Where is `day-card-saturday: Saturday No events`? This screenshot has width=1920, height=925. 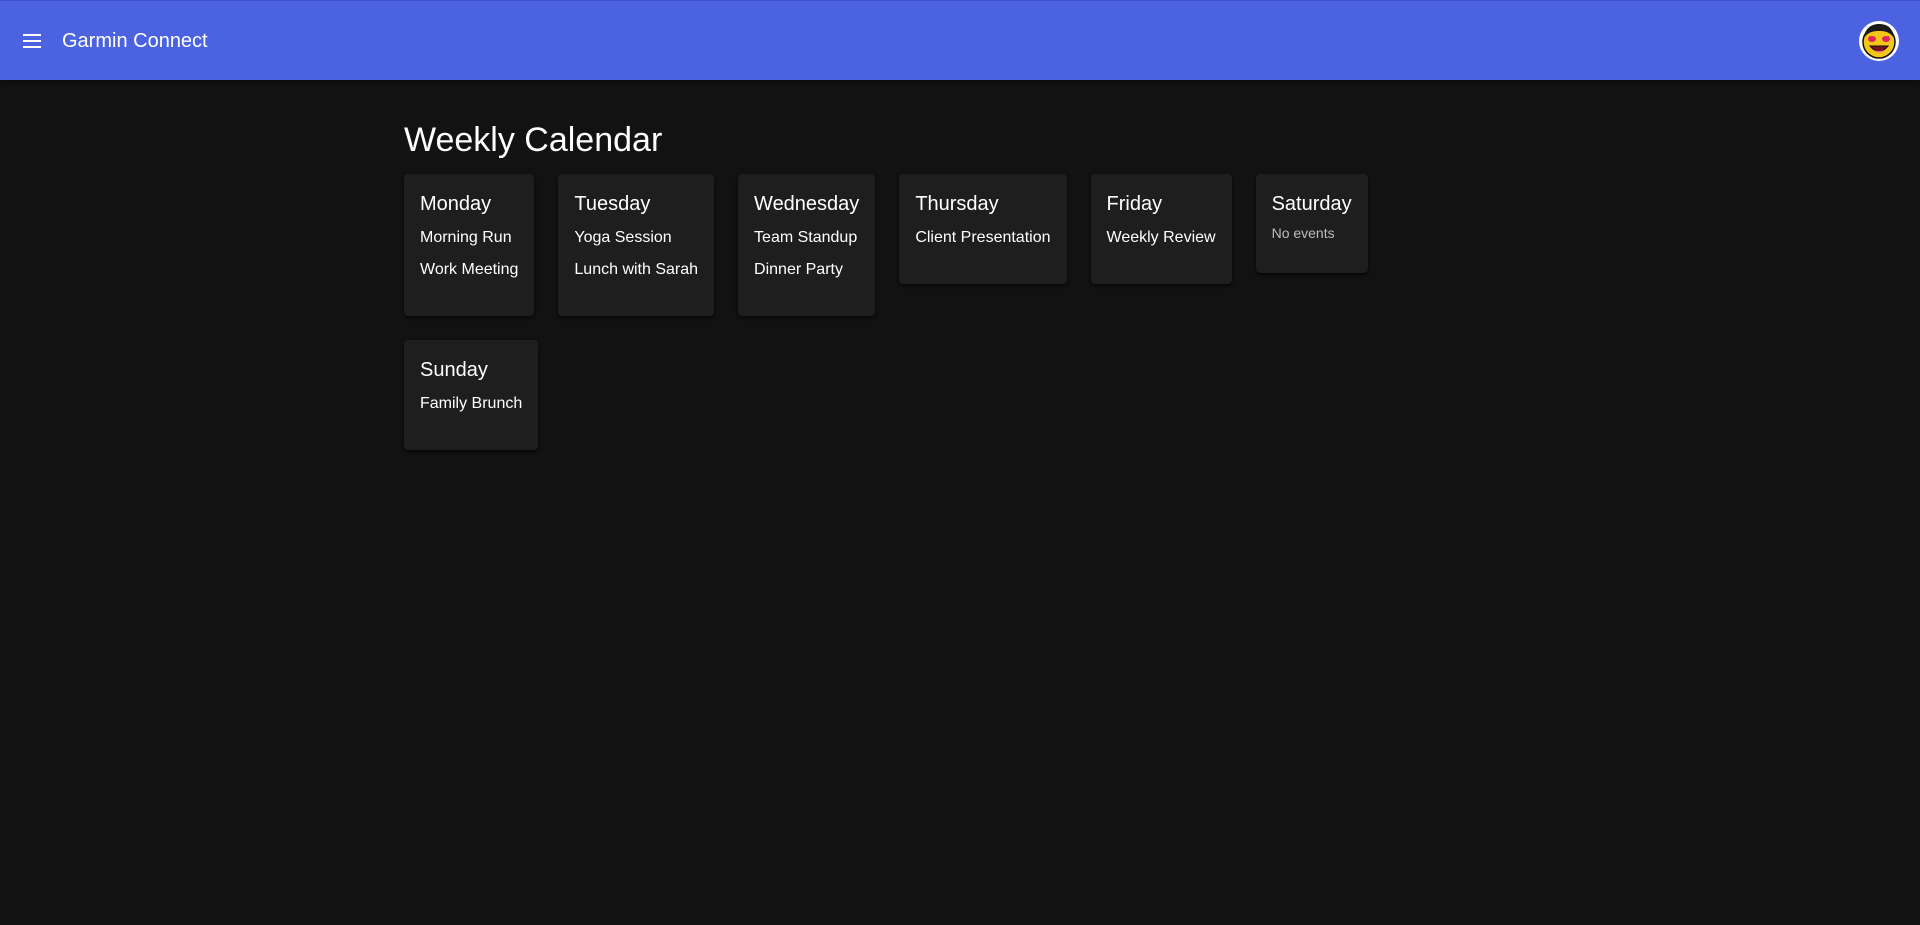
day-card-saturday: Saturday No events is located at coordinates (1311, 223).